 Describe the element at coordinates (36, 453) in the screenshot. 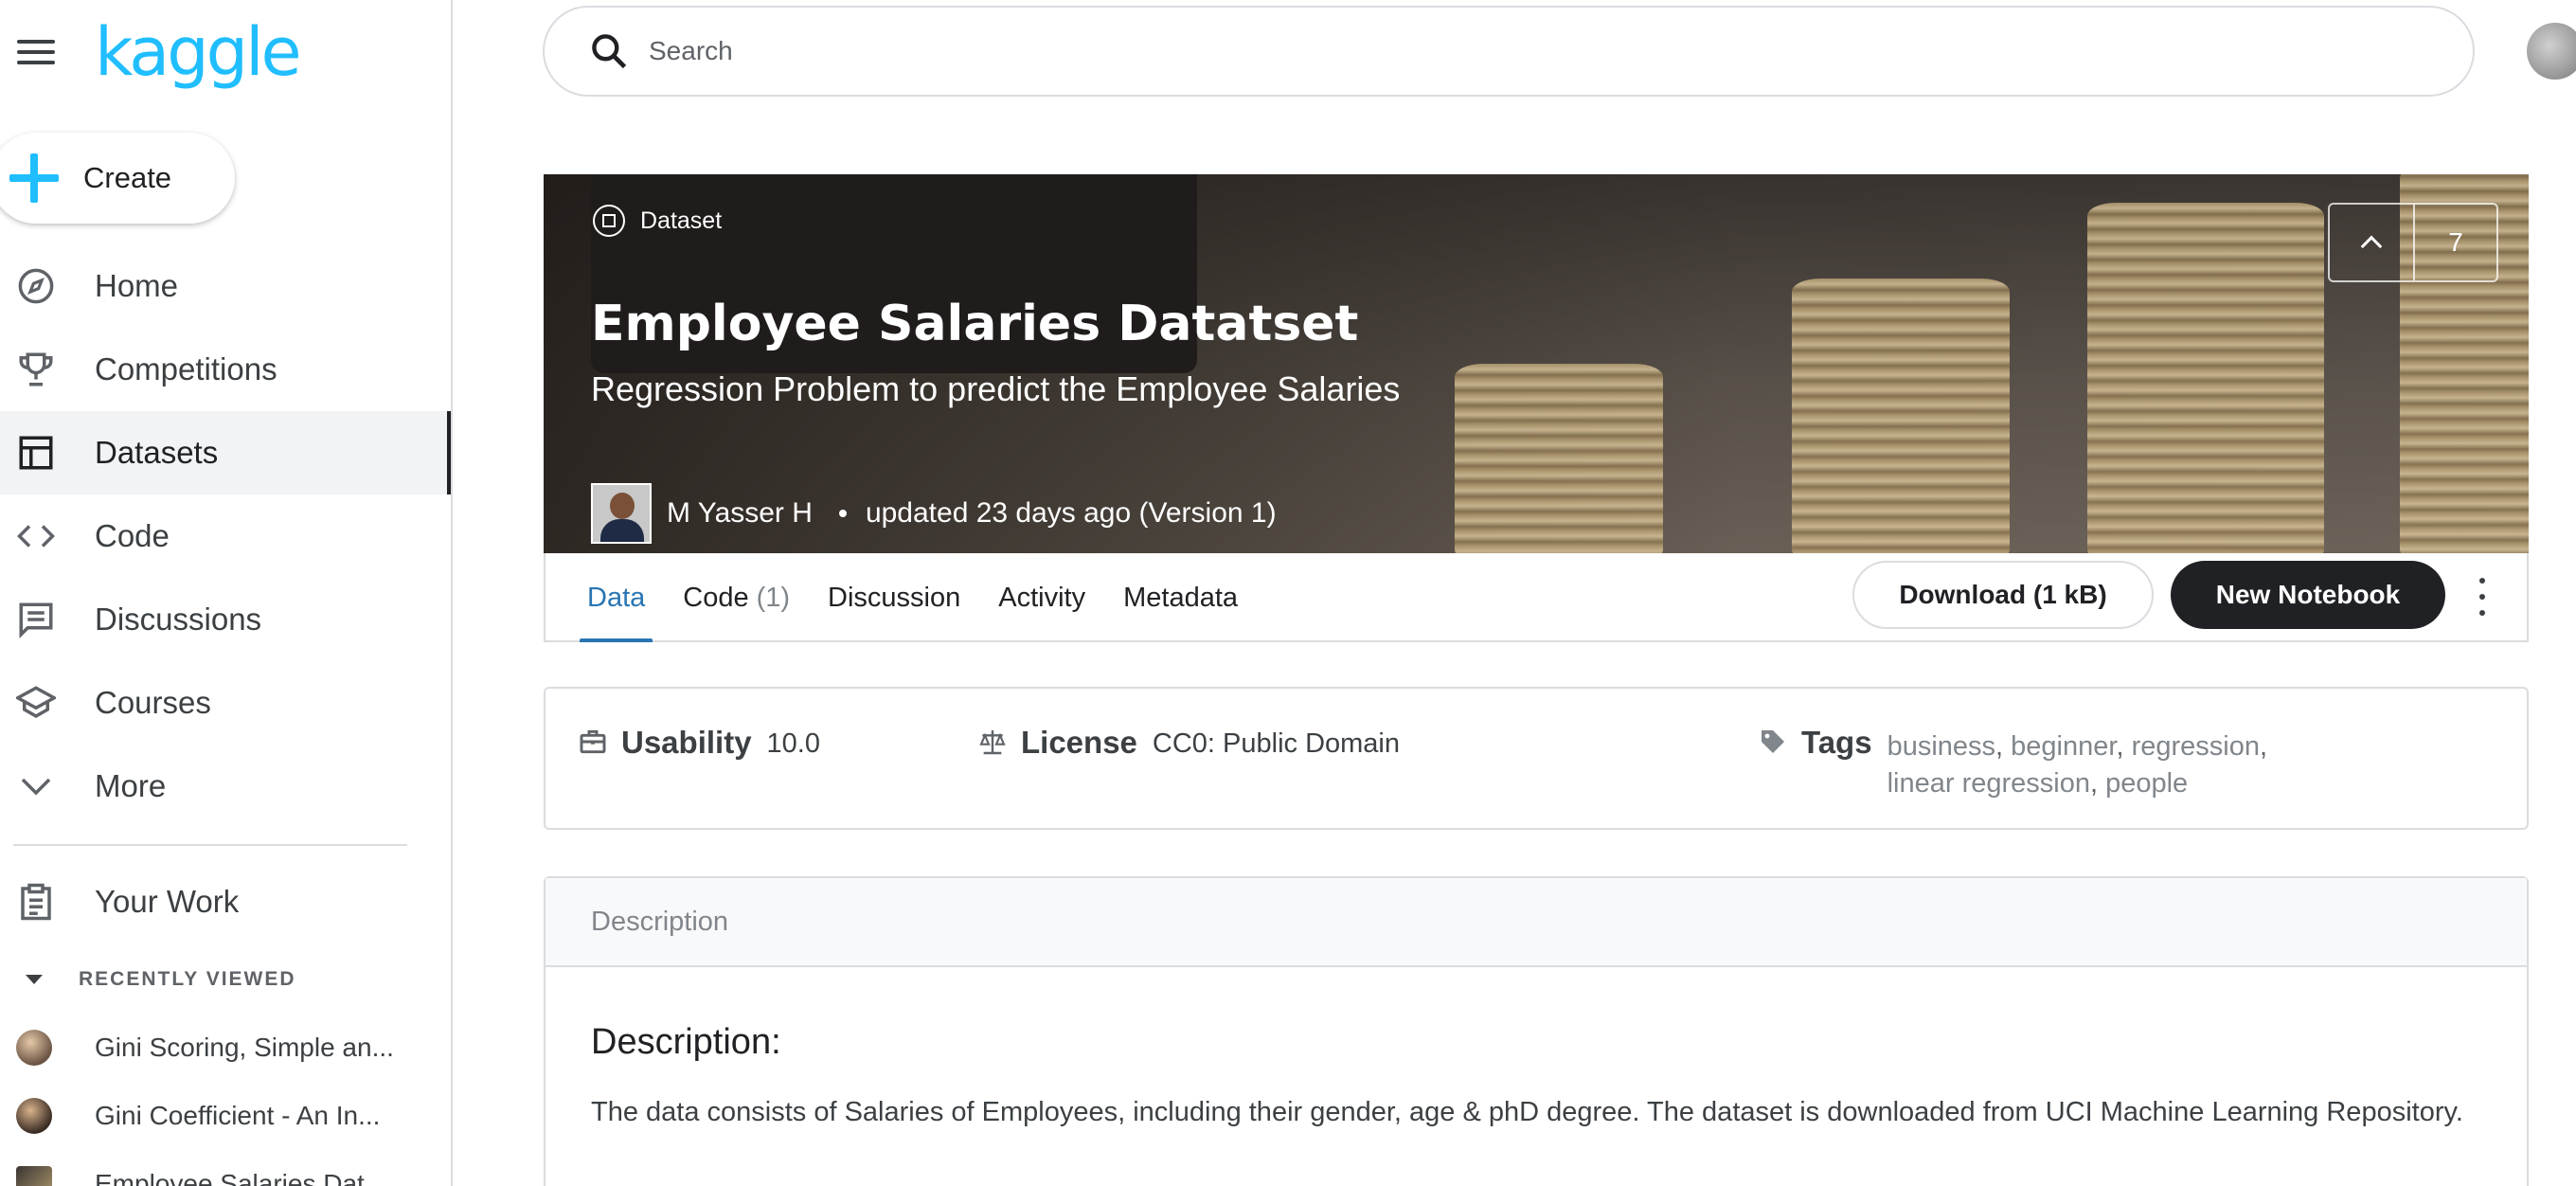

I see `table-icon` at that location.